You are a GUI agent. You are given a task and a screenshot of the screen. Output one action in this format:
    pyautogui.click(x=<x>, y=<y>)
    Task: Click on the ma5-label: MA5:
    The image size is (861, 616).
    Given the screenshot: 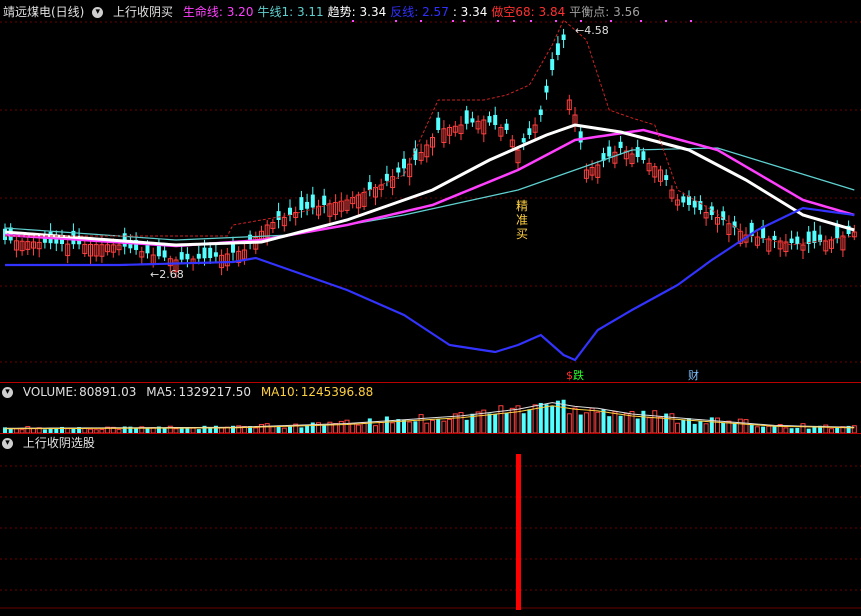 What is the action you would take?
    pyautogui.click(x=161, y=392)
    